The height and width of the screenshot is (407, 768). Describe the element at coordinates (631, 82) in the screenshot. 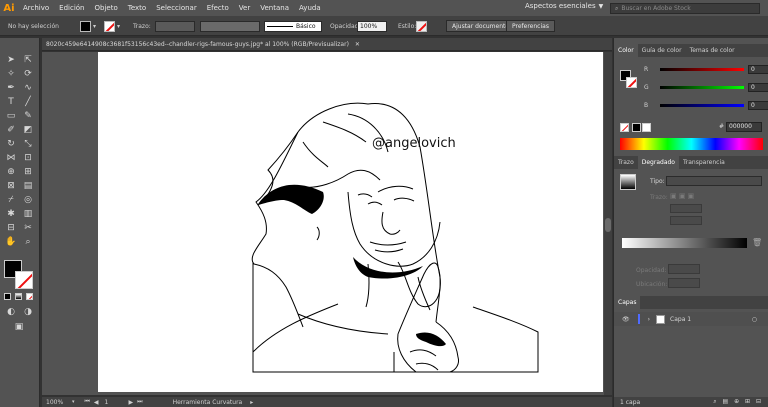

I see `panel-stroke-swatch` at that location.